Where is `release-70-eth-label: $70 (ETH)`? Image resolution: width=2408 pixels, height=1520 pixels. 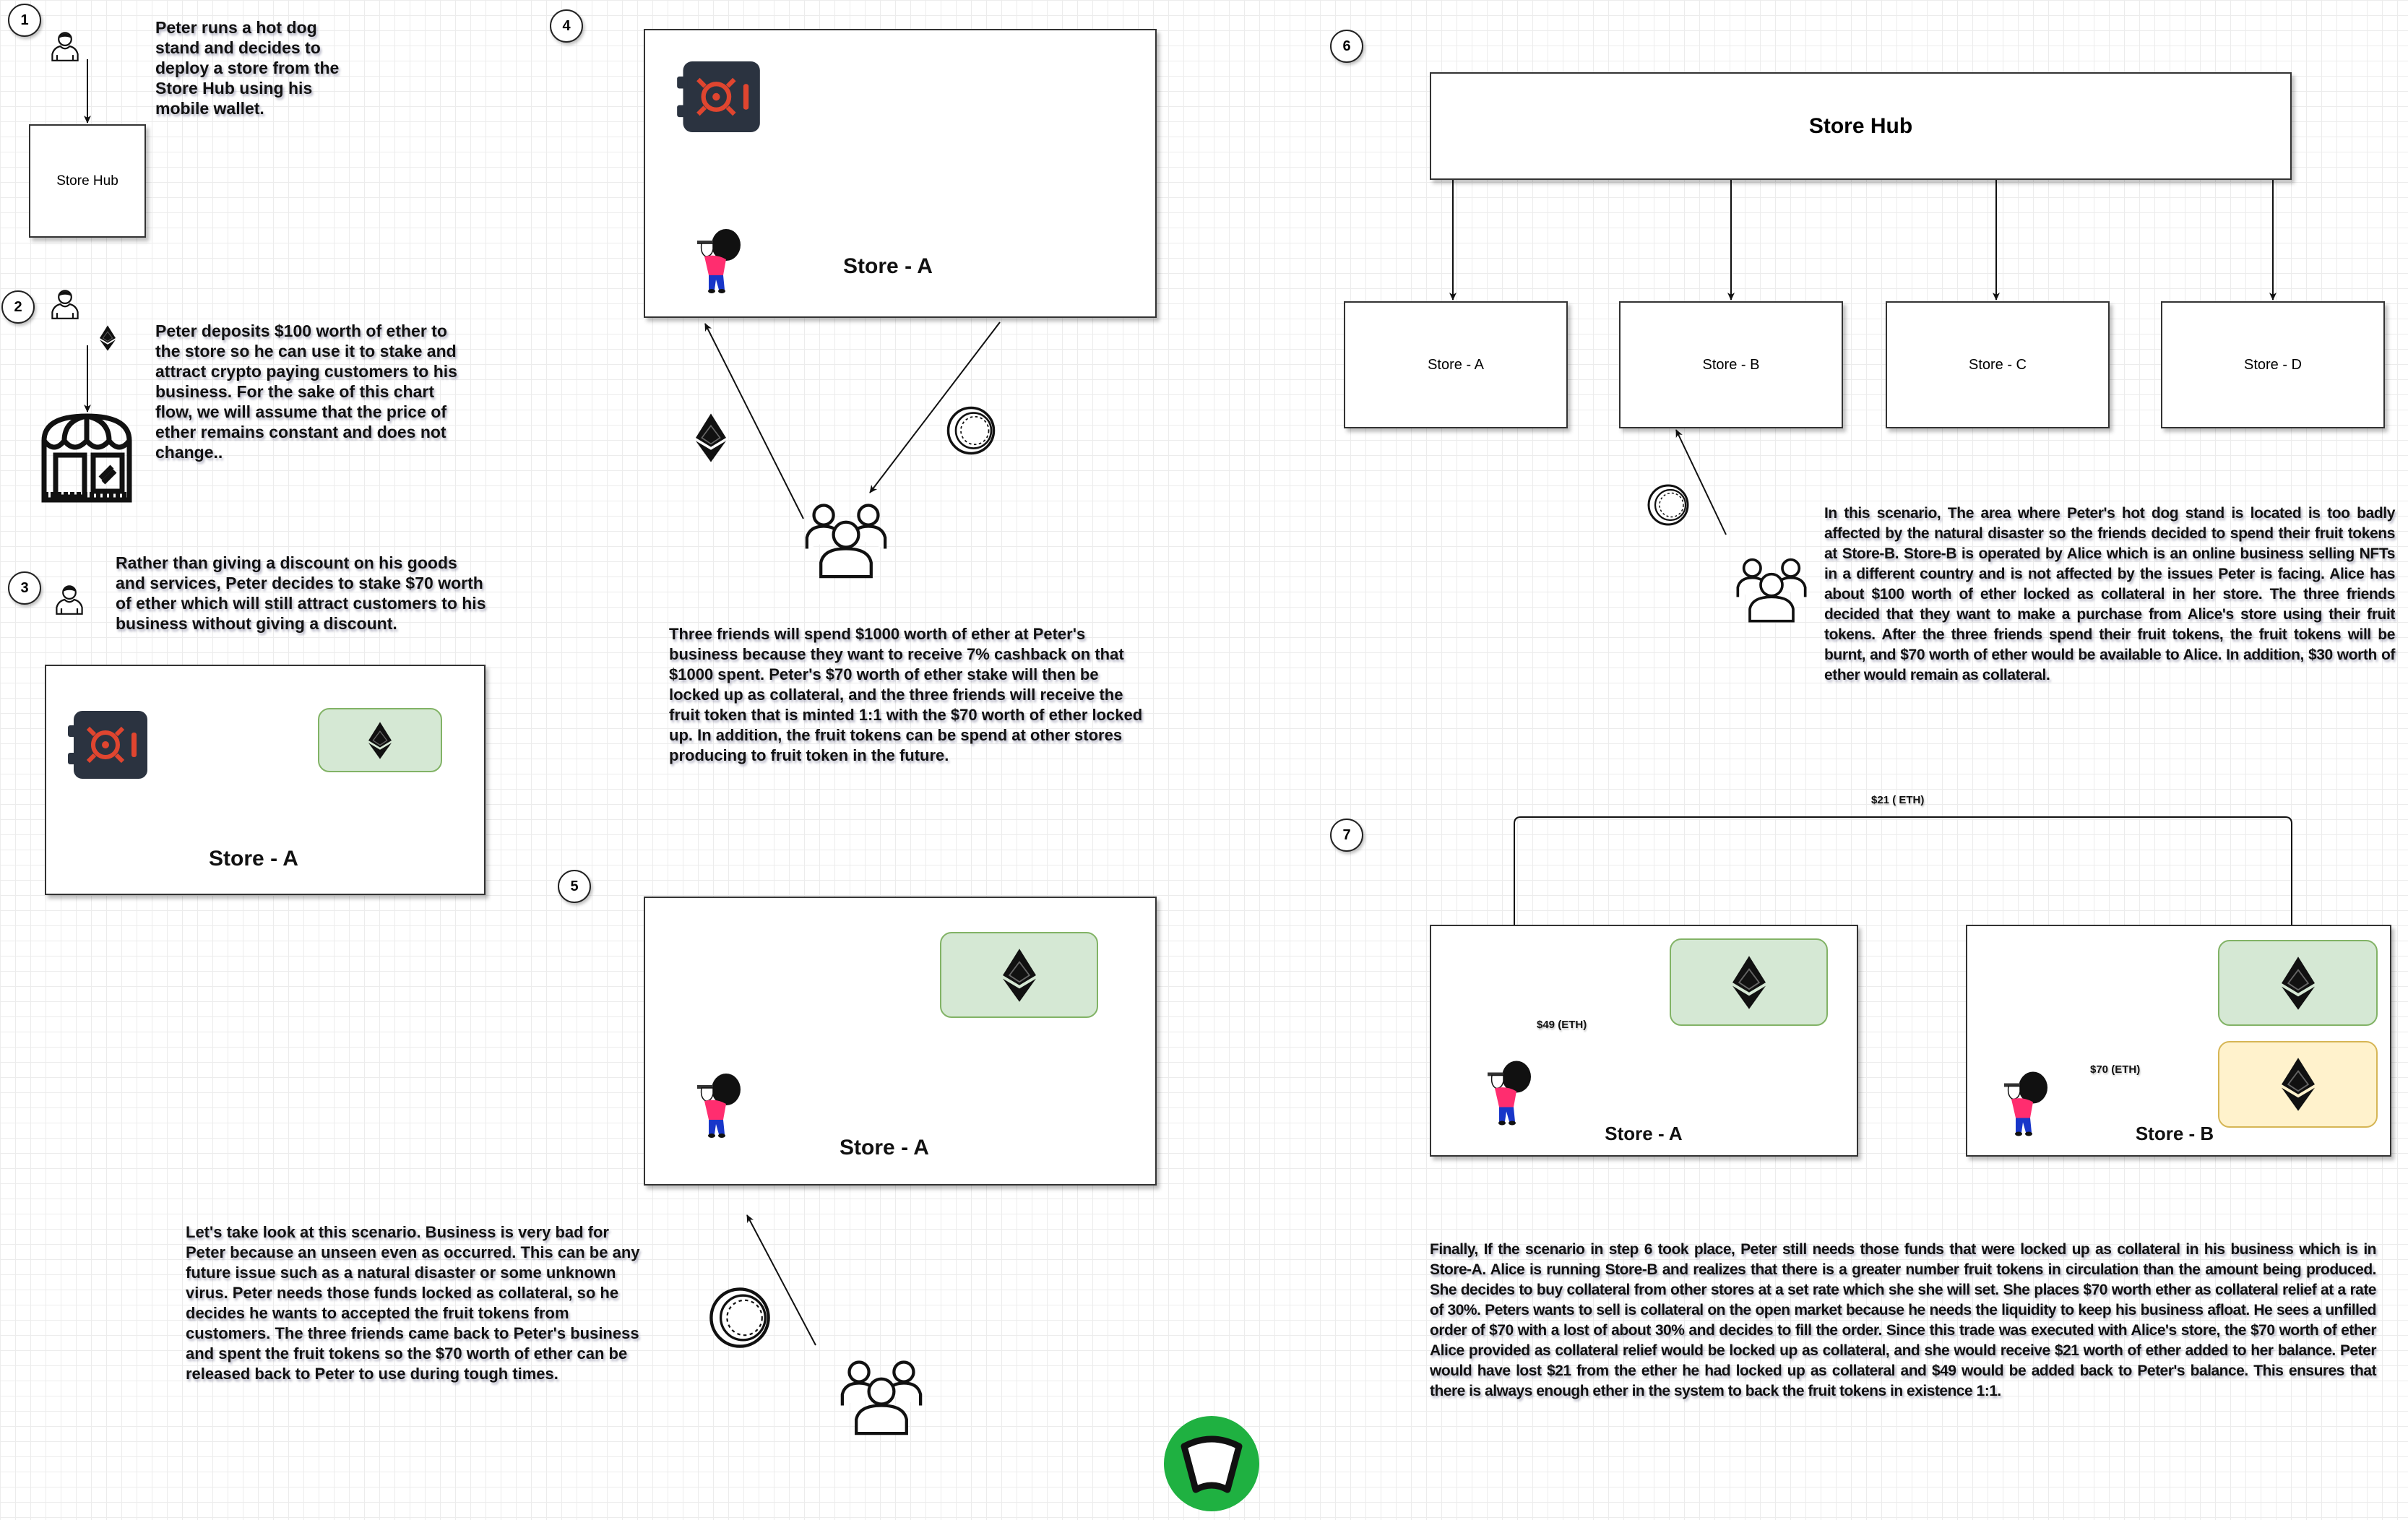 release-70-eth-label: $70 (ETH) is located at coordinates (2115, 1069).